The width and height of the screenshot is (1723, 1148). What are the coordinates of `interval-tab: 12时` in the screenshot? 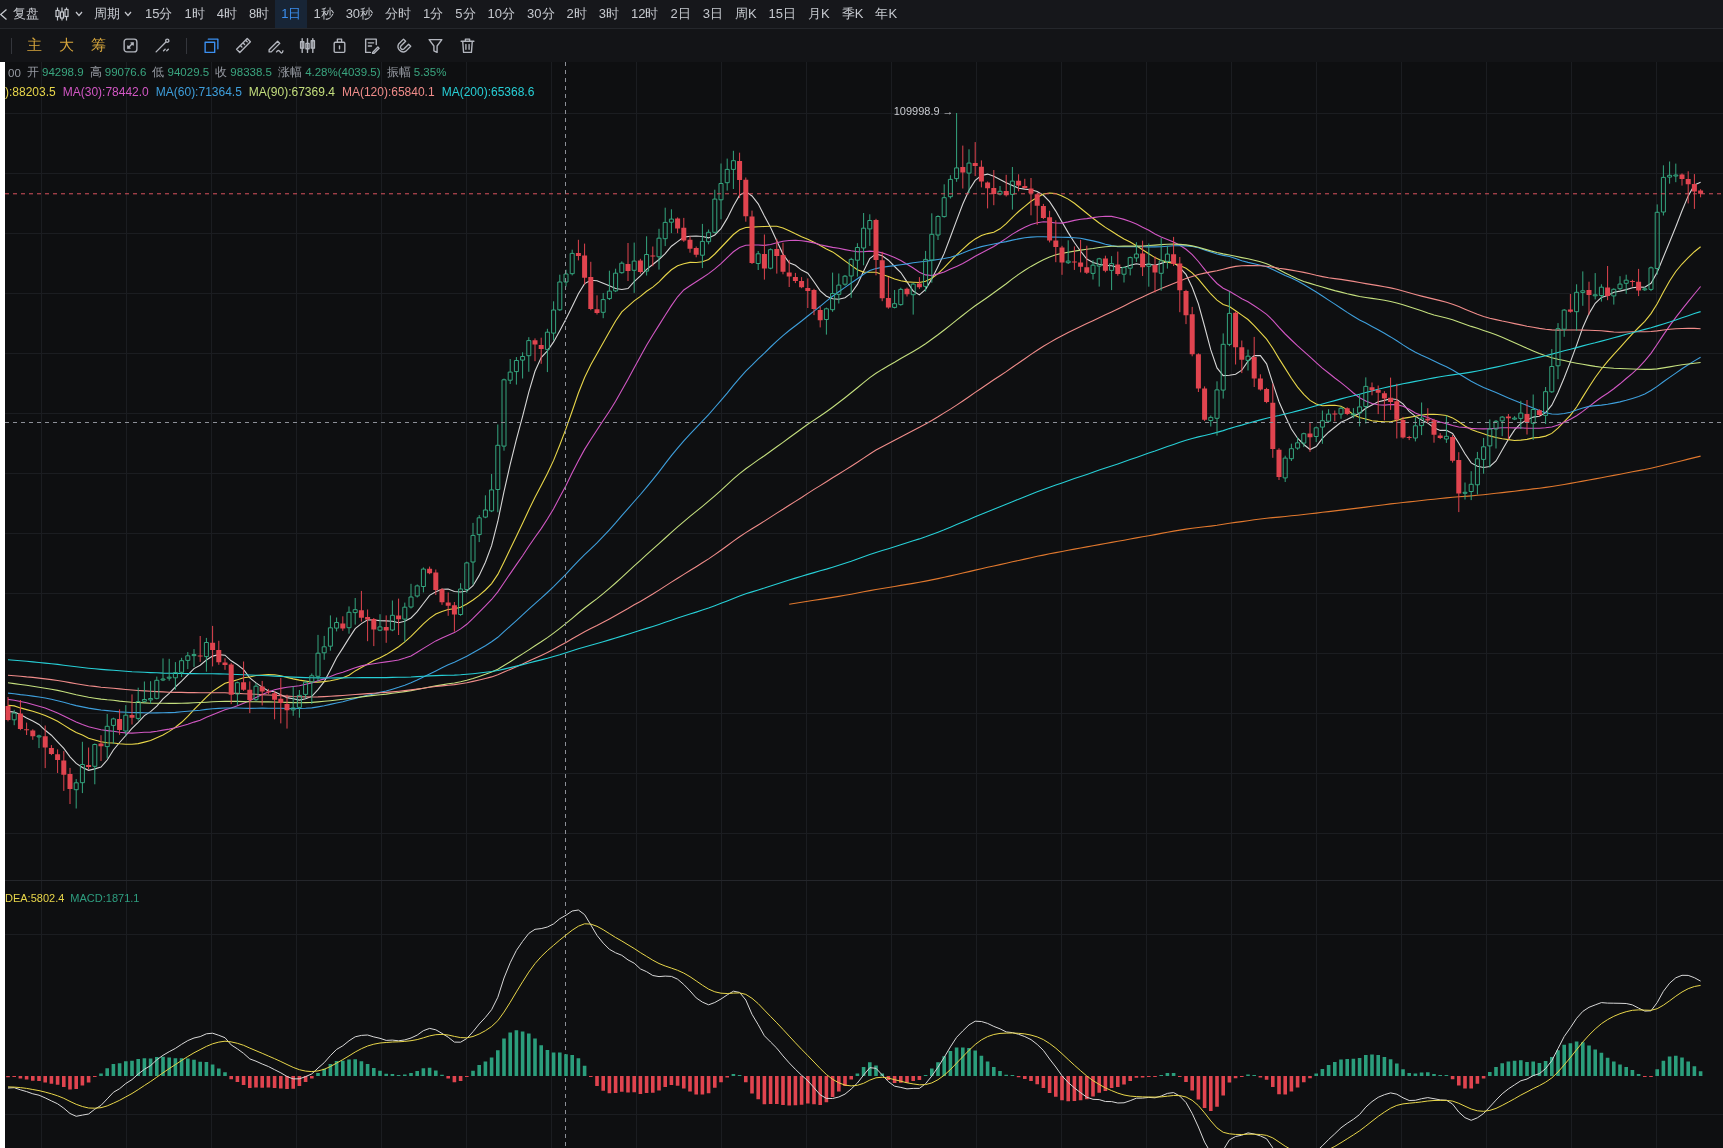 It's located at (645, 14).